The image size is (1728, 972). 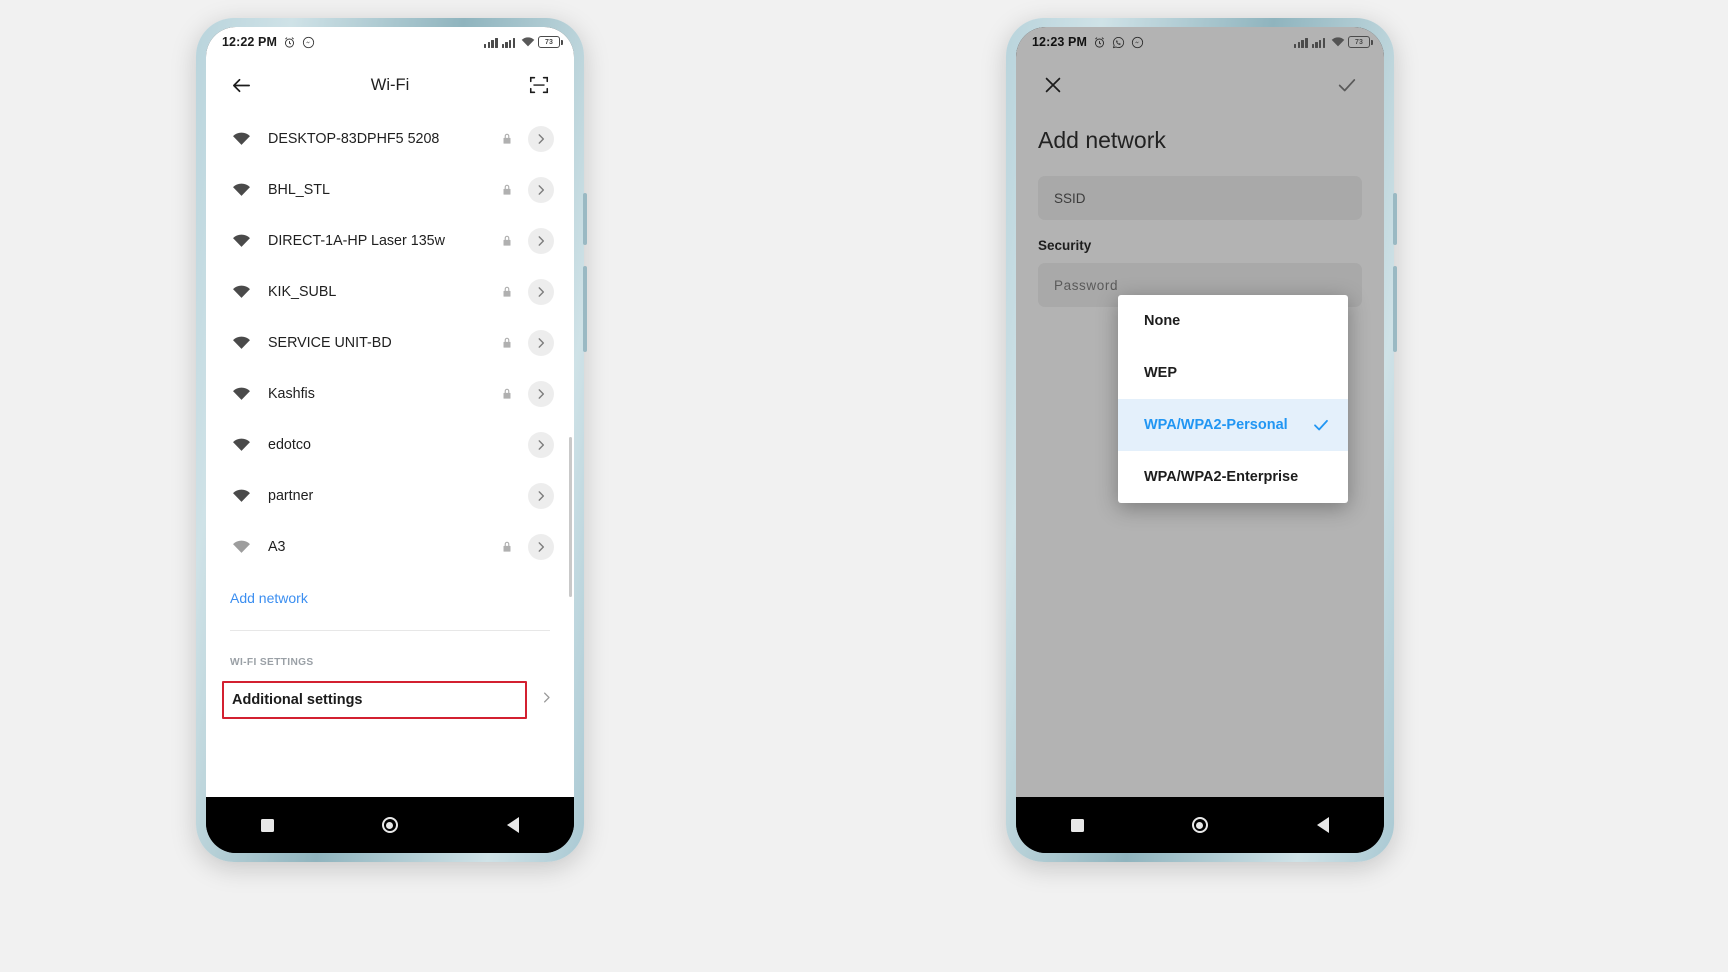 I want to click on additional-settings-label: Additional settings, so click(x=374, y=700).